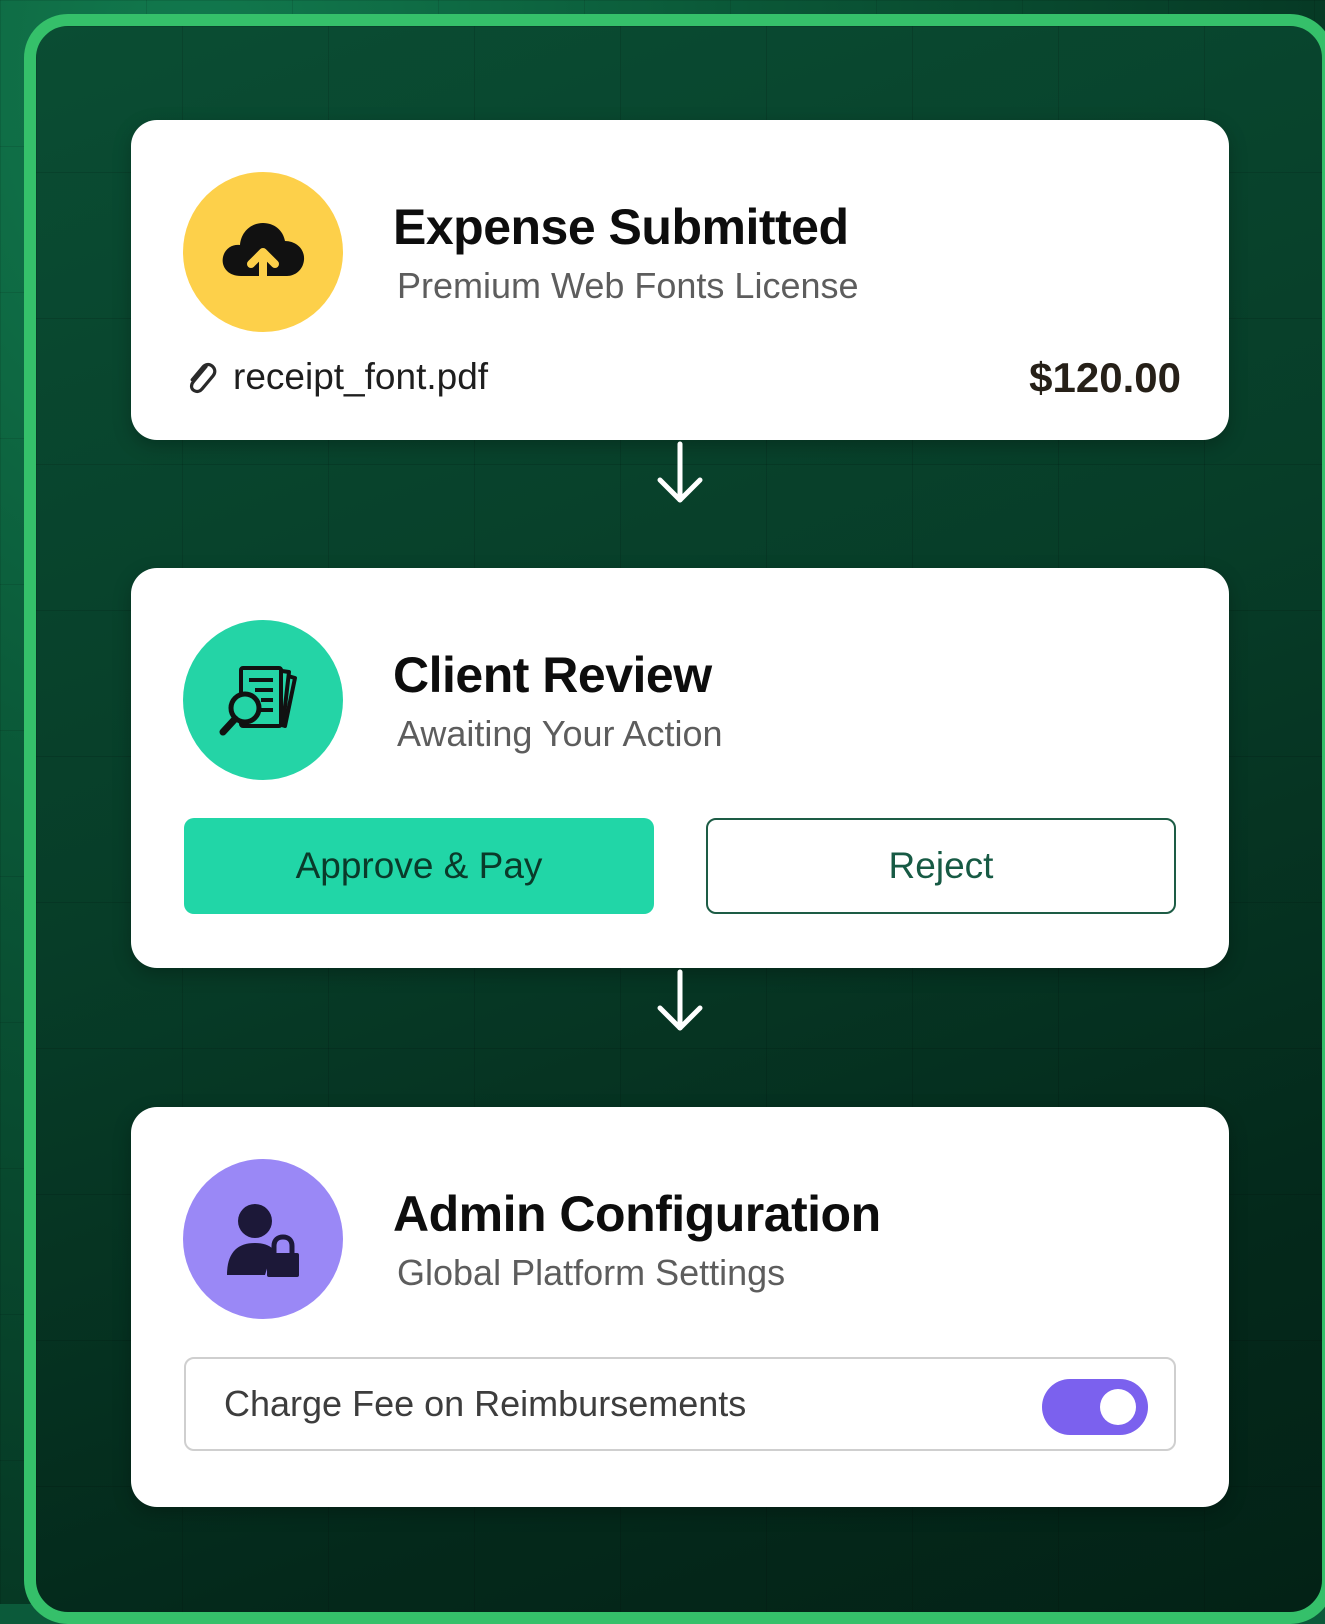 The height and width of the screenshot is (1624, 1325). I want to click on approve-pay-button: Approve & Pay, so click(419, 866).